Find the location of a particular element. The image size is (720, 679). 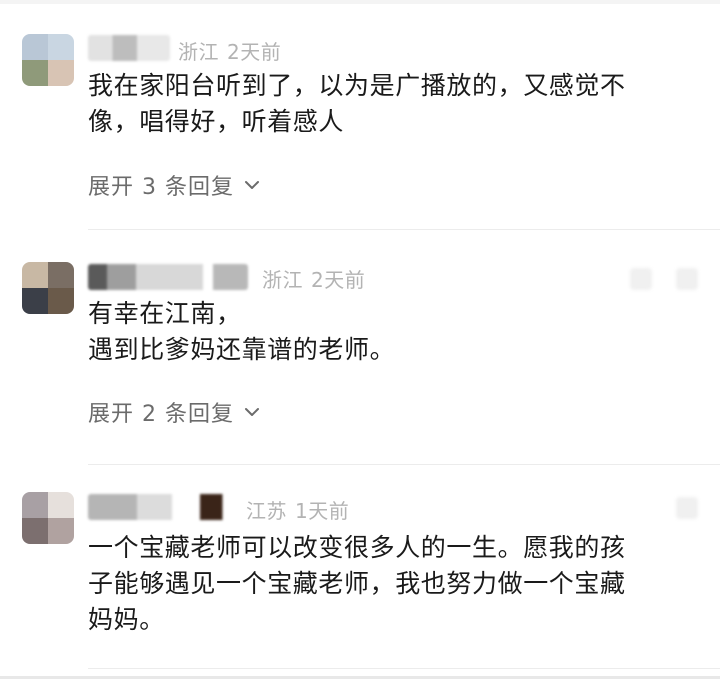

comment-meta: 江苏 1天前 is located at coordinates (297, 509).